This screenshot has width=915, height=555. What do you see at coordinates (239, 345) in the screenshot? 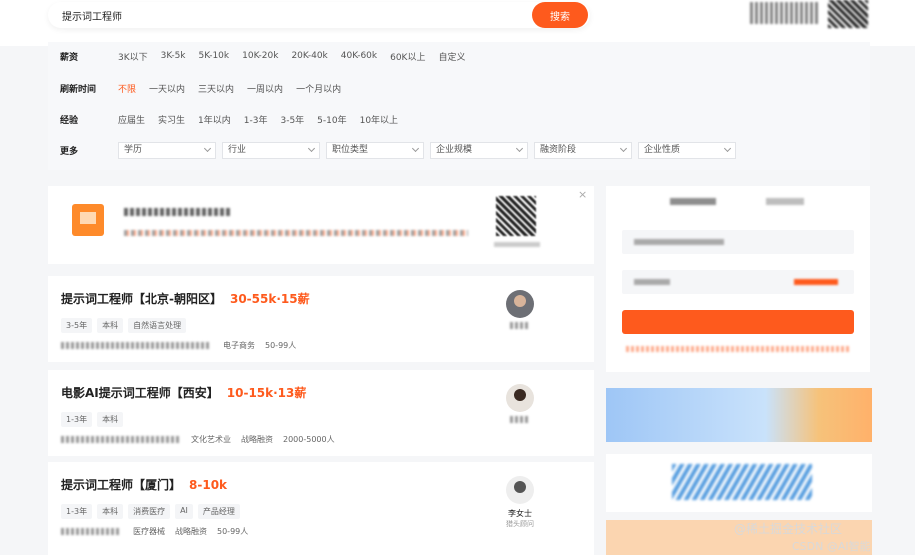
I see `company-industry: 电子商务` at bounding box center [239, 345].